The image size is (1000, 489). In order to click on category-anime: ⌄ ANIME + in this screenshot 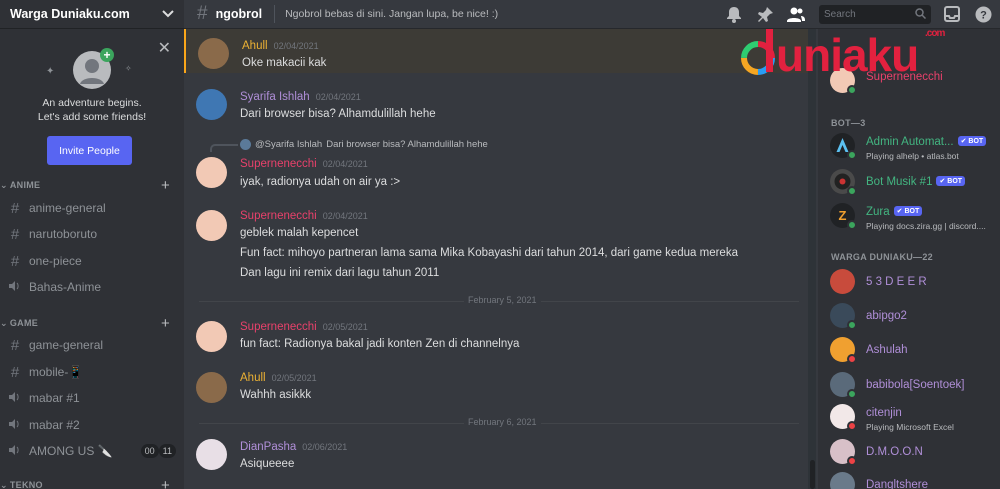, I will do `click(92, 185)`.